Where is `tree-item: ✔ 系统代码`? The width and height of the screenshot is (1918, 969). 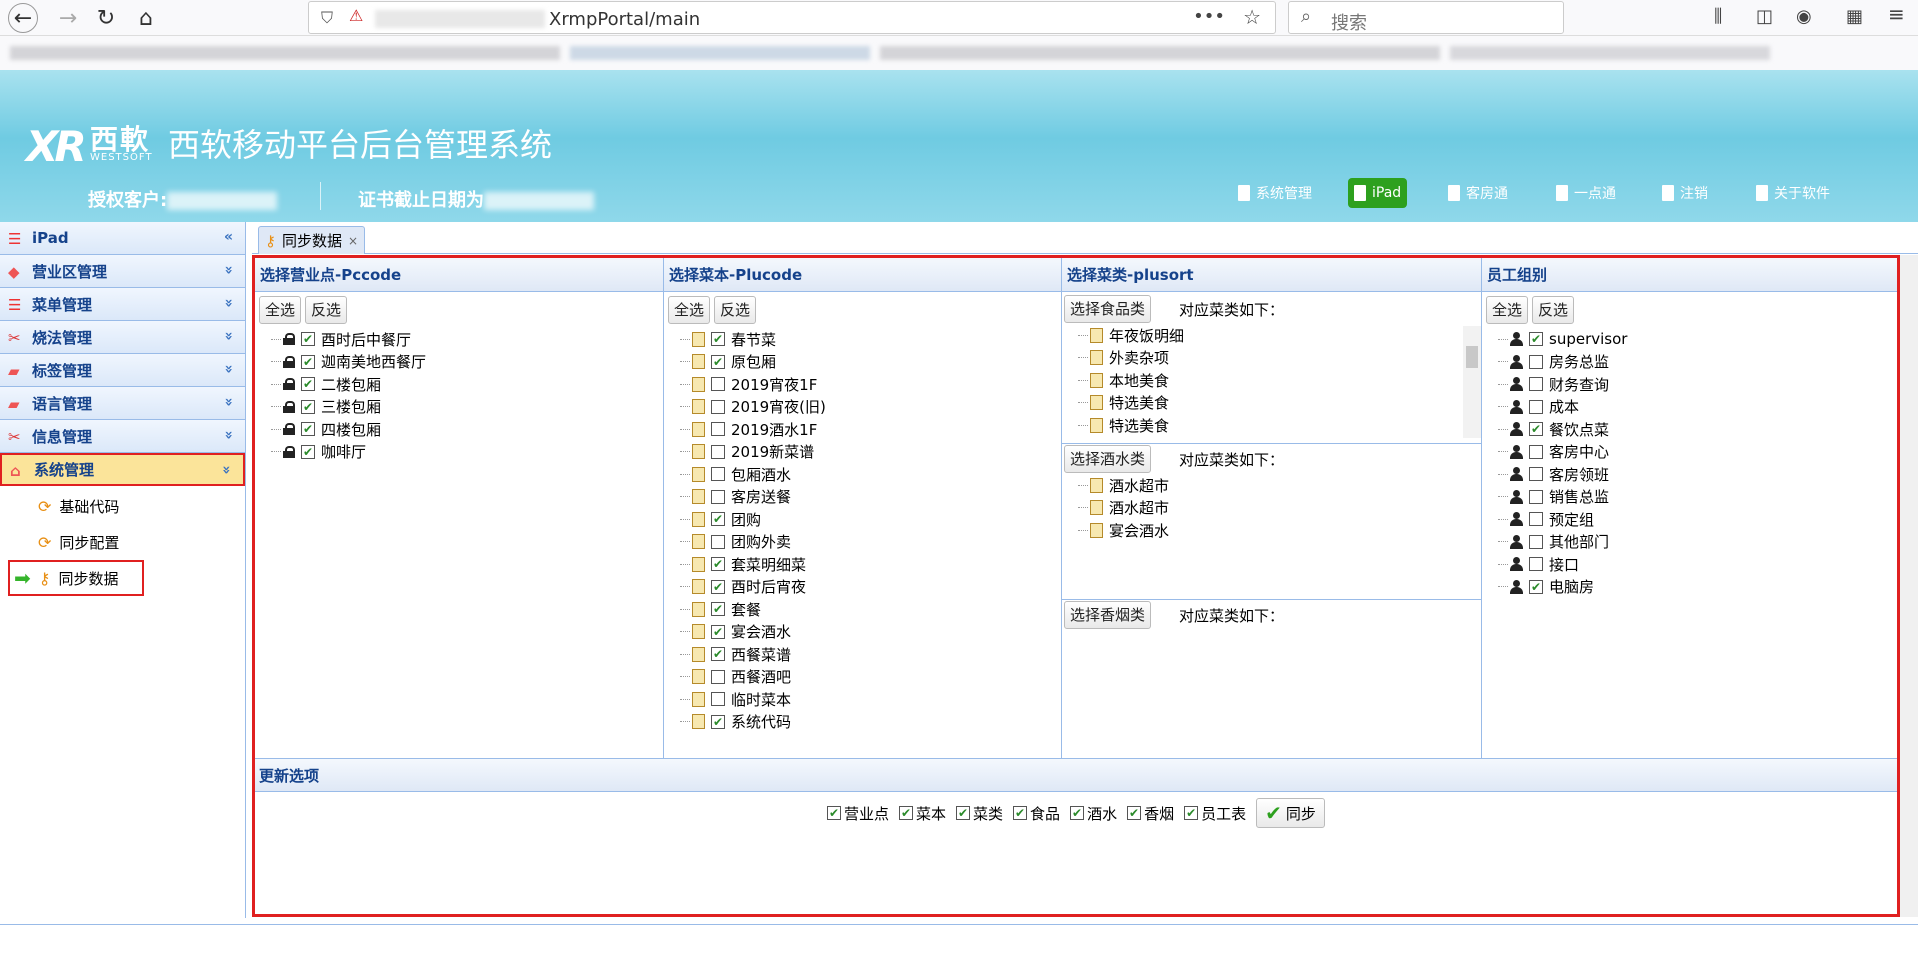
tree-item: ✔ 系统代码 is located at coordinates (862, 722).